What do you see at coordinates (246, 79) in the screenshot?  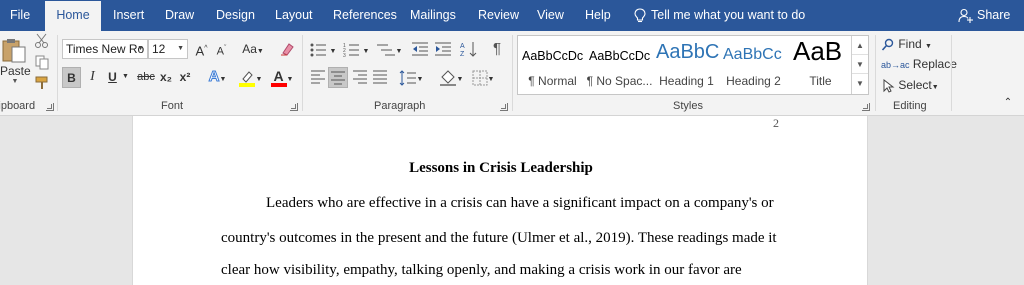 I see `highlighter-icon` at bounding box center [246, 79].